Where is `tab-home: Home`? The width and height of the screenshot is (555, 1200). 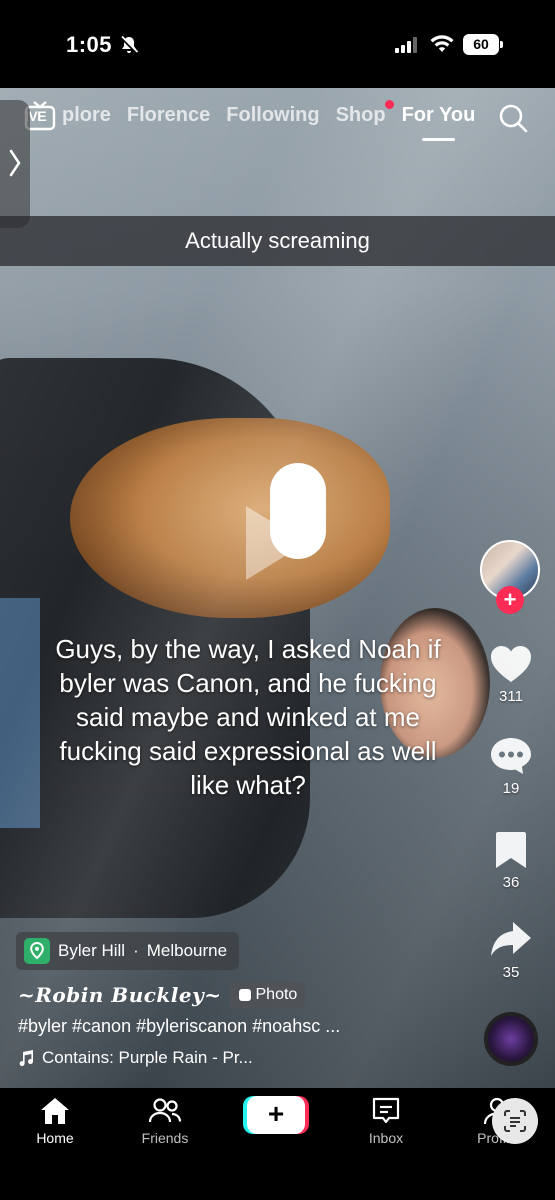
tab-home: Home is located at coordinates (55, 1121).